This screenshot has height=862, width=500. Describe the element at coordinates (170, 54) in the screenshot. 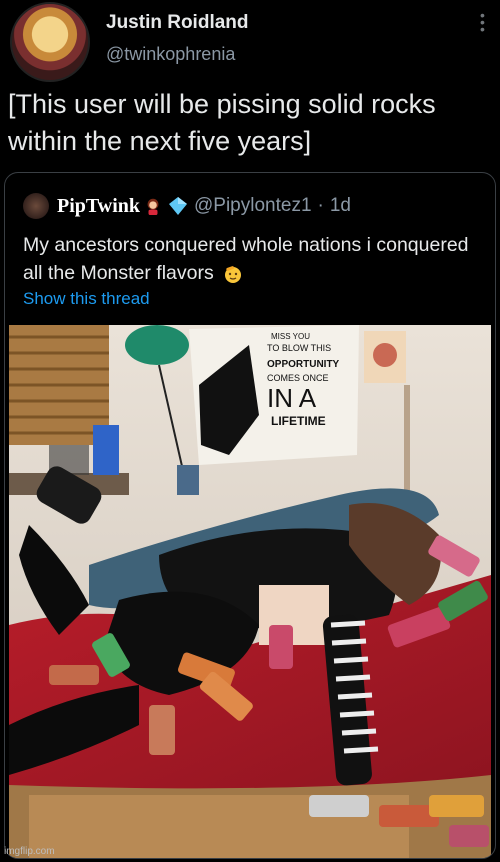

I see `author-handle: @twinkophrenia` at that location.